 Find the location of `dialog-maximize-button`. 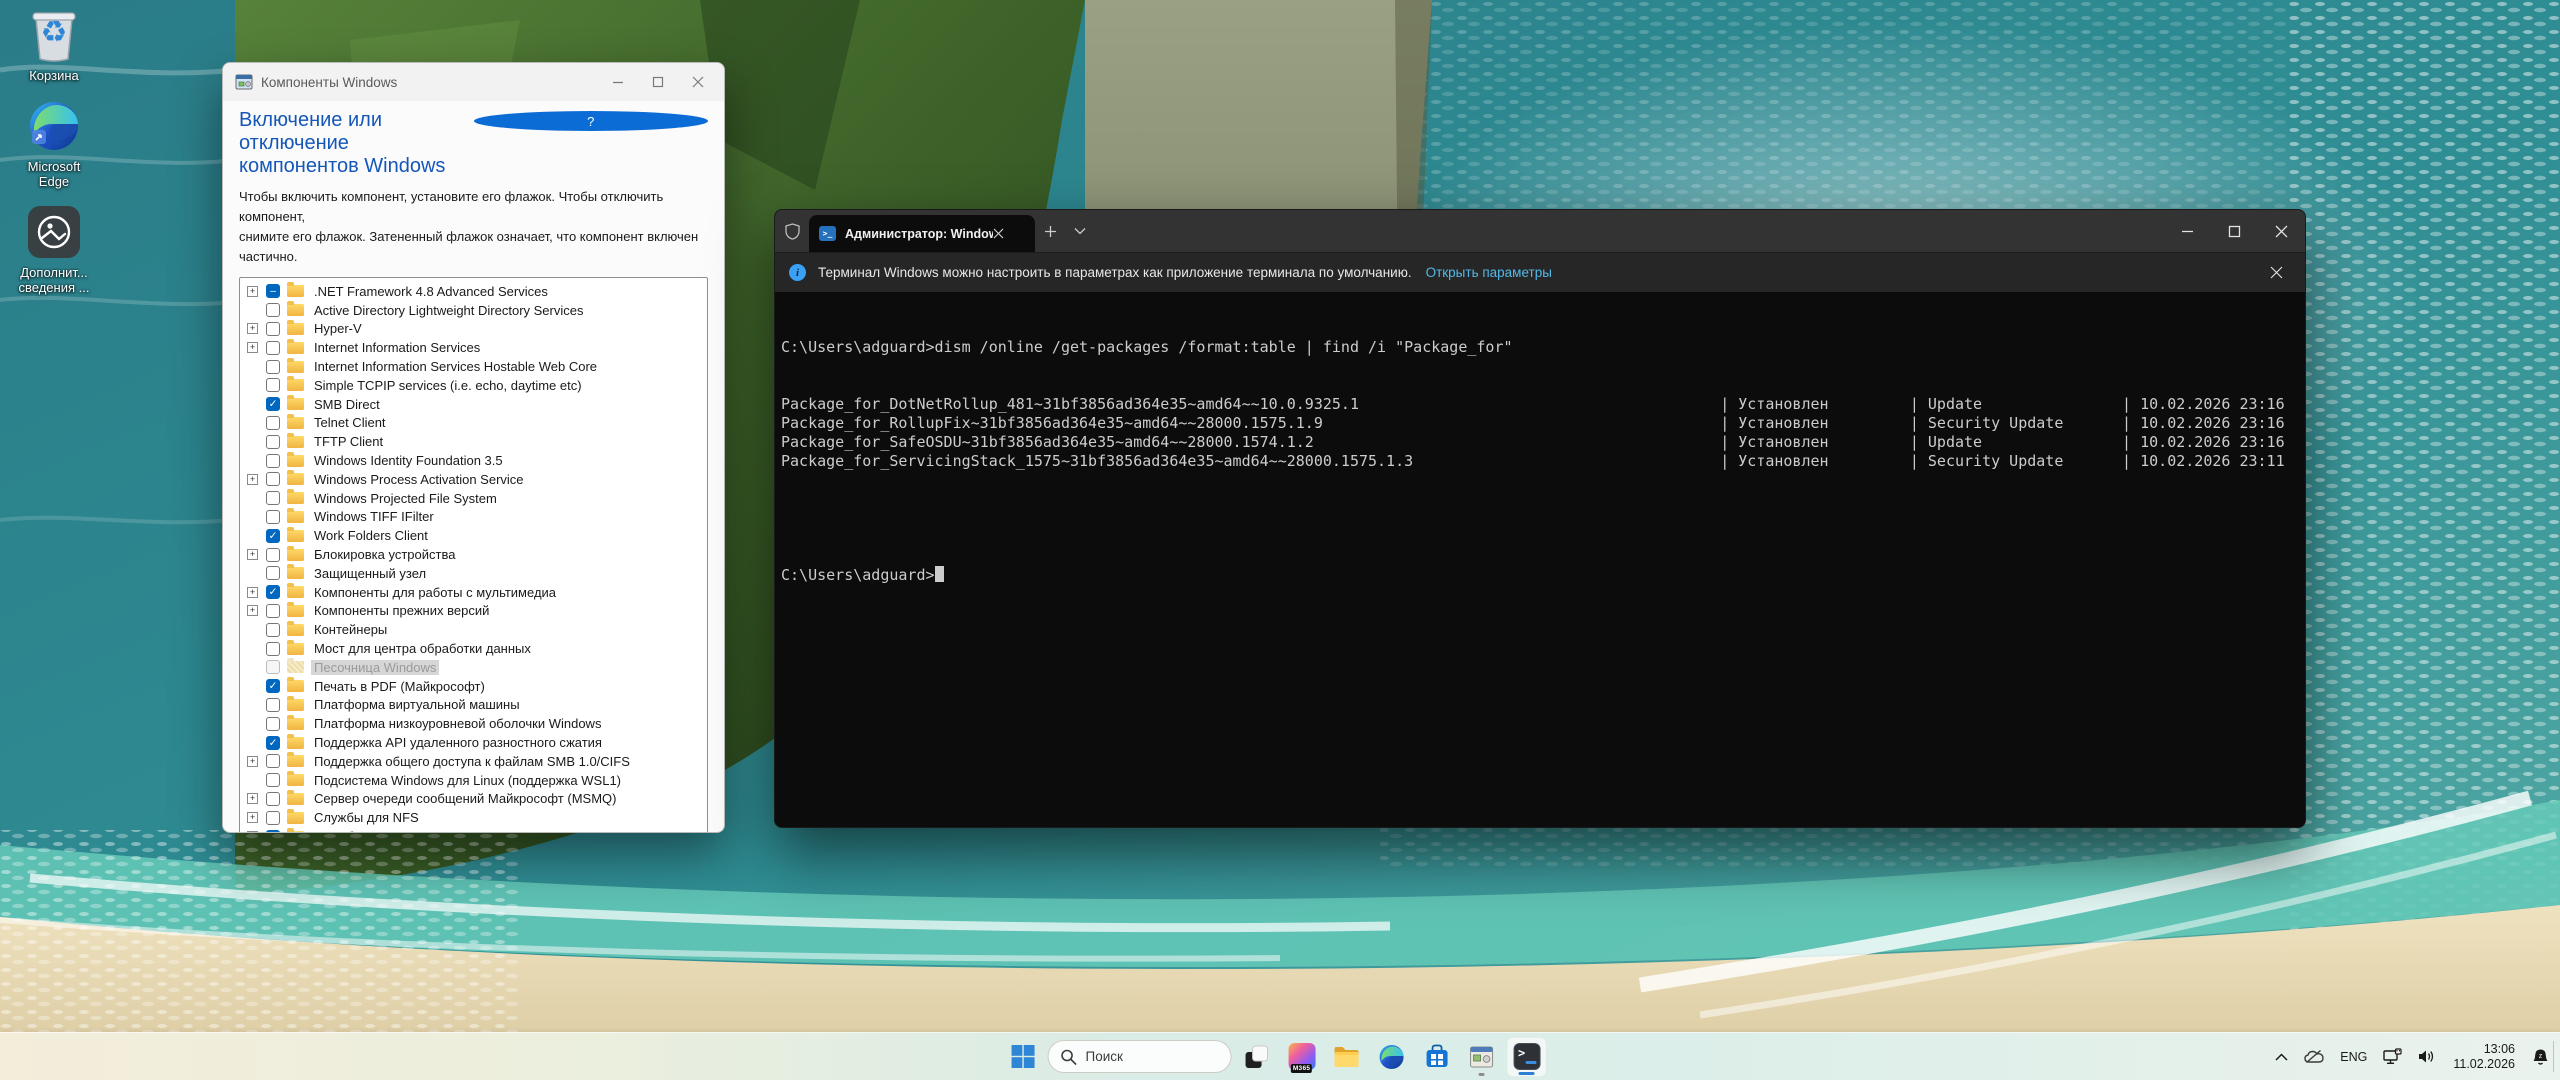

dialog-maximize-button is located at coordinates (658, 82).